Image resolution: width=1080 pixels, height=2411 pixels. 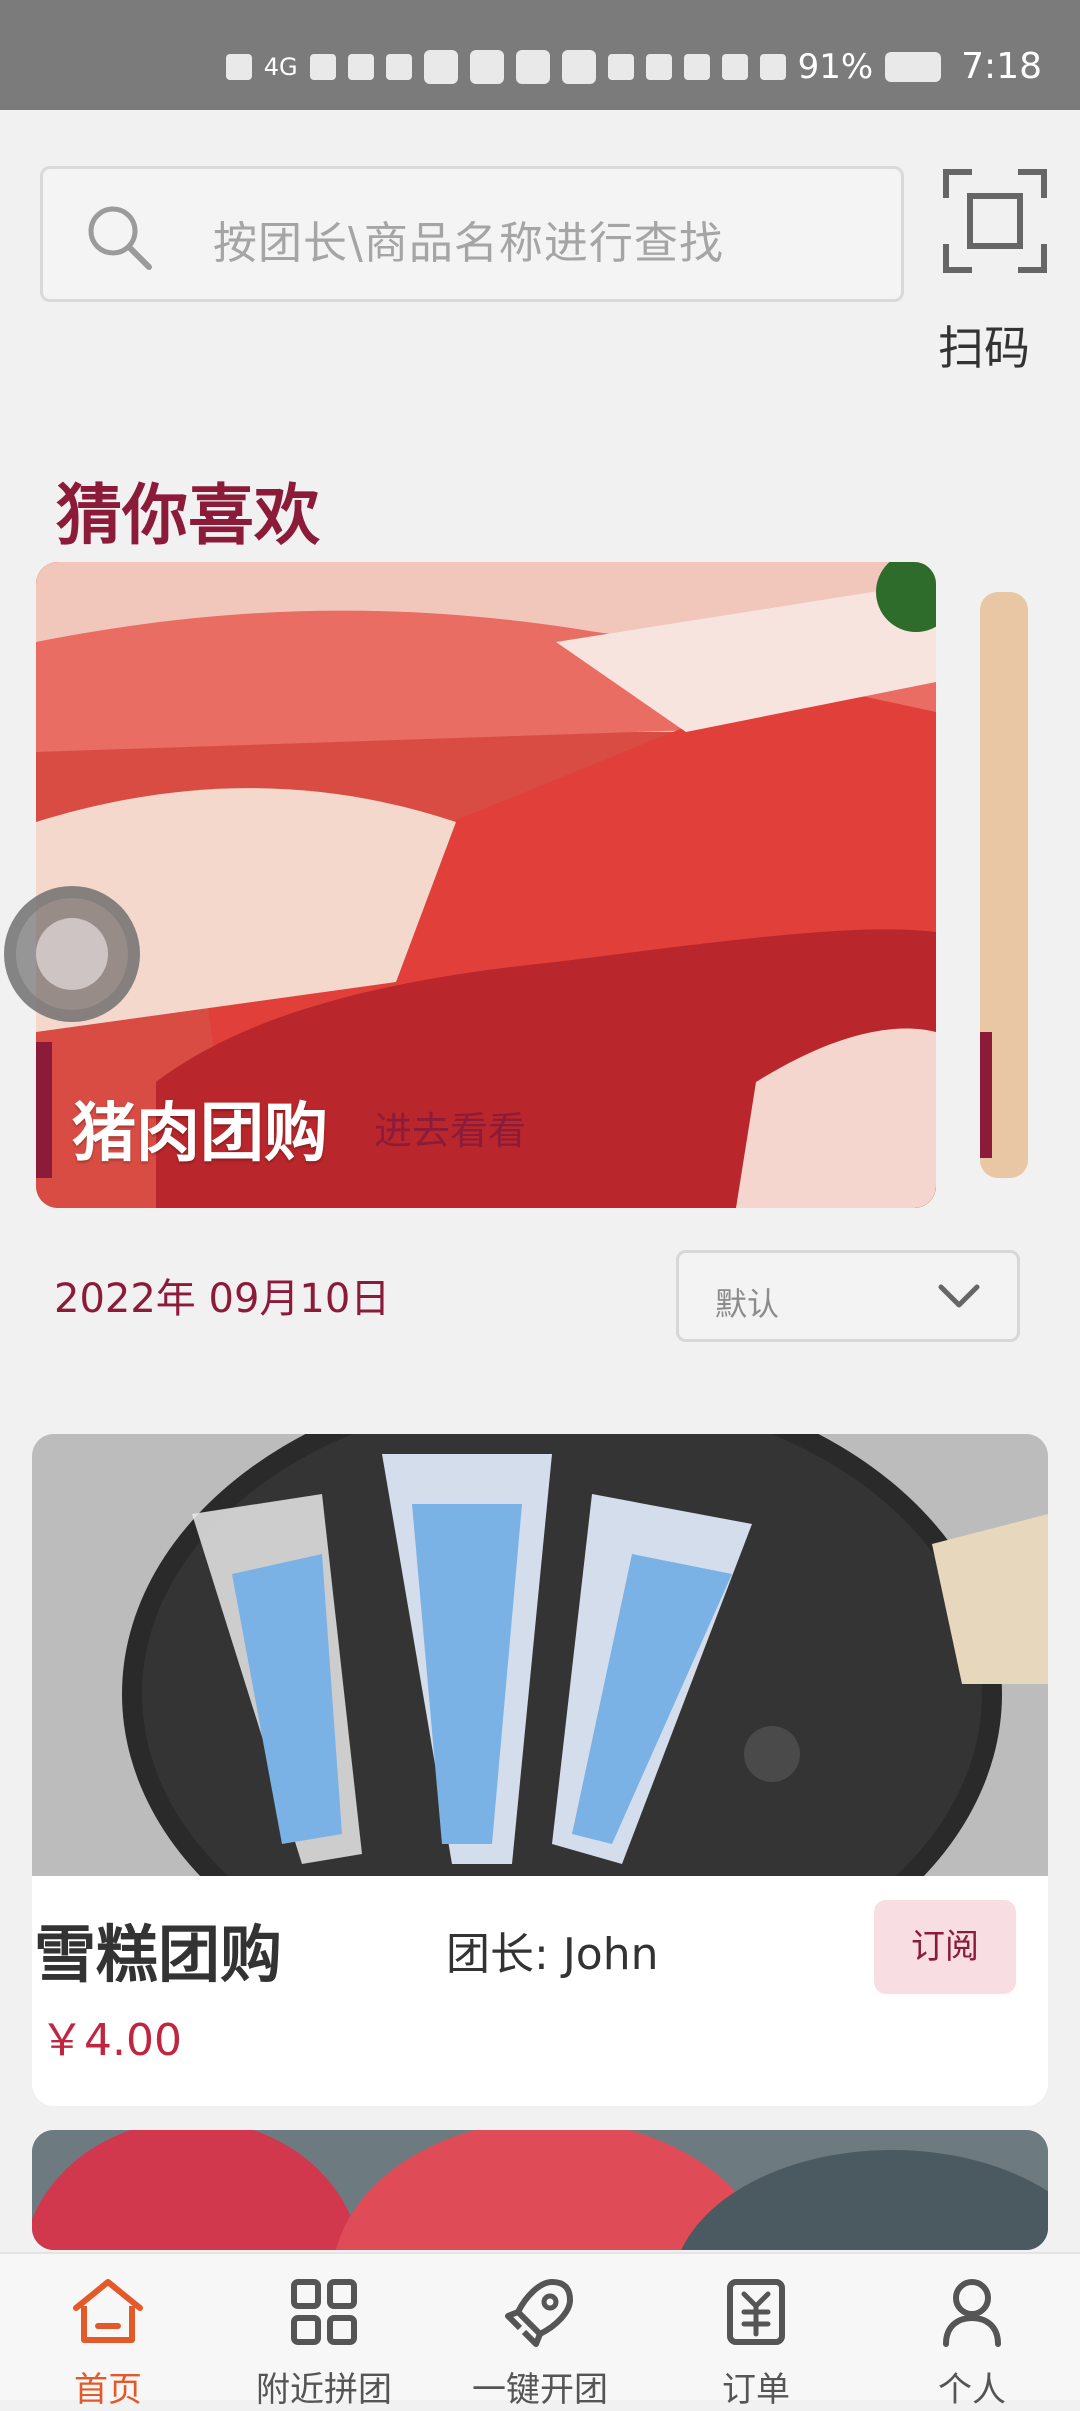 I want to click on banner-peek-accent-bar, so click(x=986, y=1095).